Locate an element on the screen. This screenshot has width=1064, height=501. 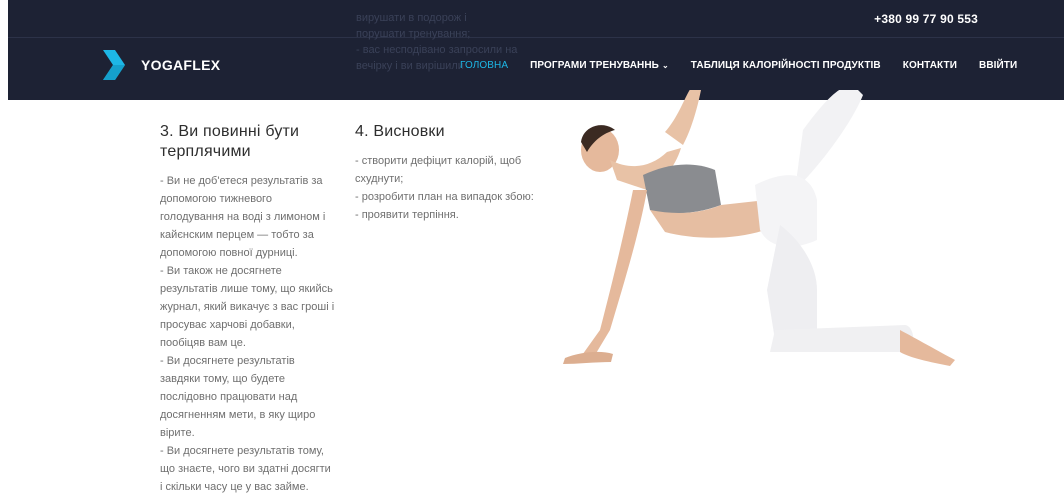
phone-number-link: +380 99 77 90 553 is located at coordinates (926, 19).